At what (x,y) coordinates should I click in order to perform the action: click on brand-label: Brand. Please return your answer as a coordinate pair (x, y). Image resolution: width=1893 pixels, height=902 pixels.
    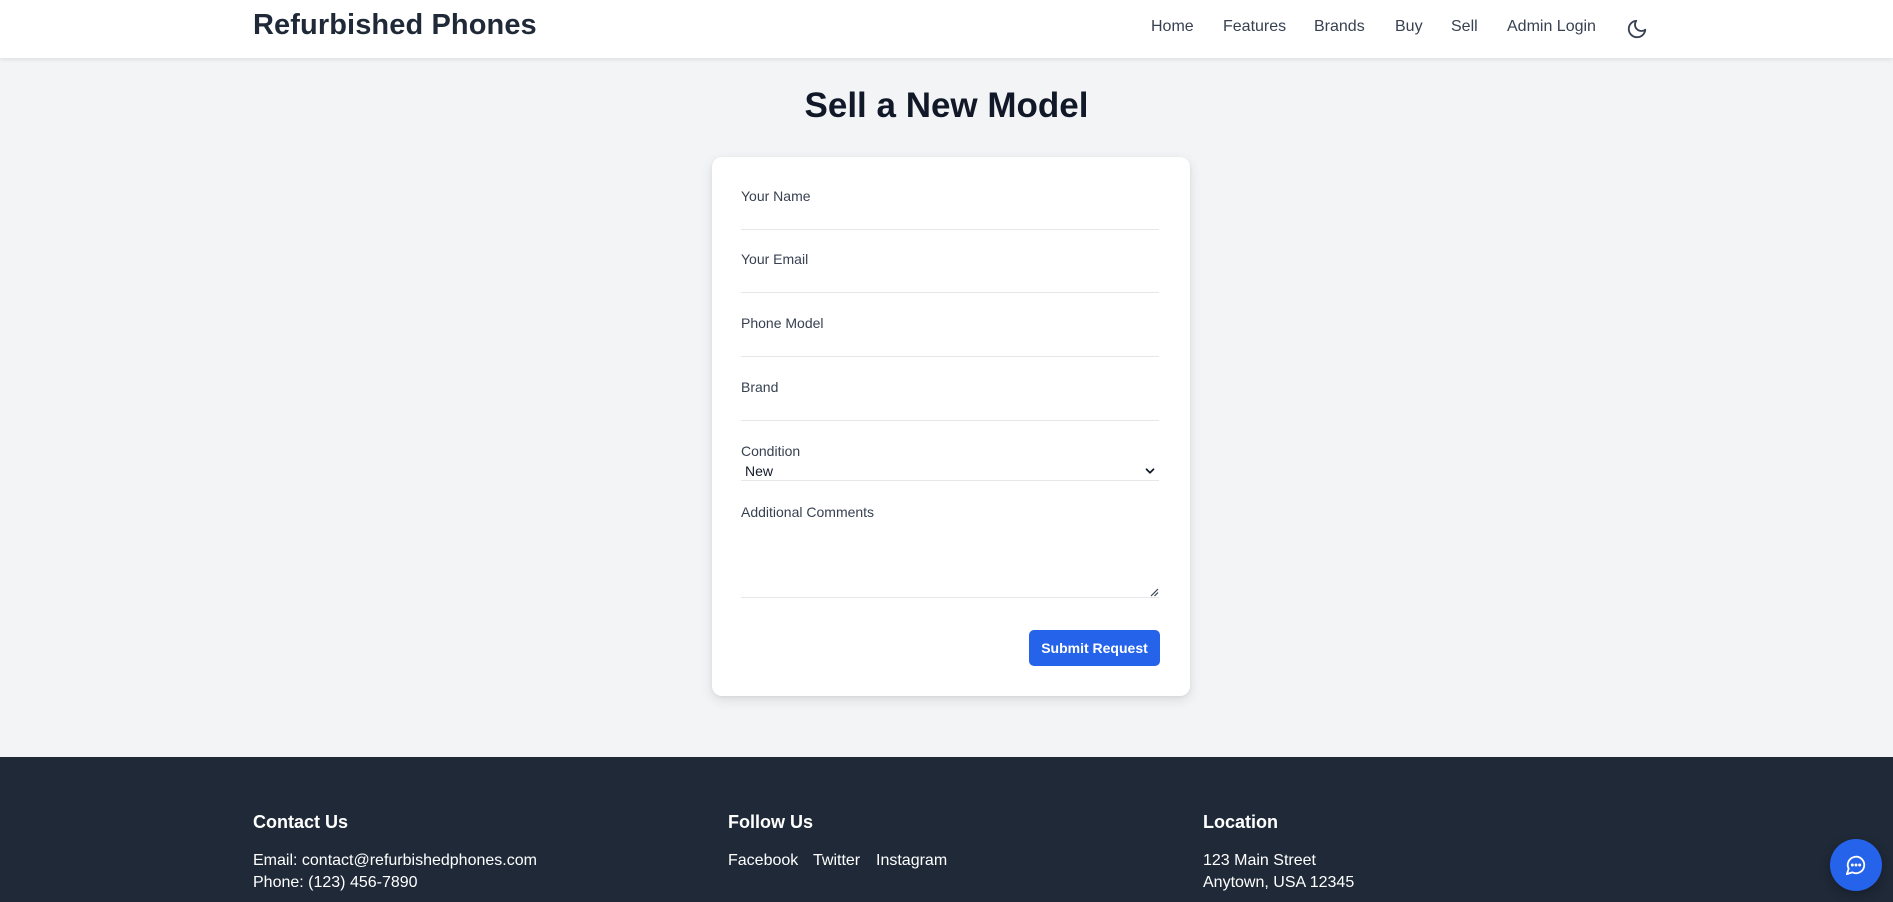
    Looking at the image, I should click on (760, 387).